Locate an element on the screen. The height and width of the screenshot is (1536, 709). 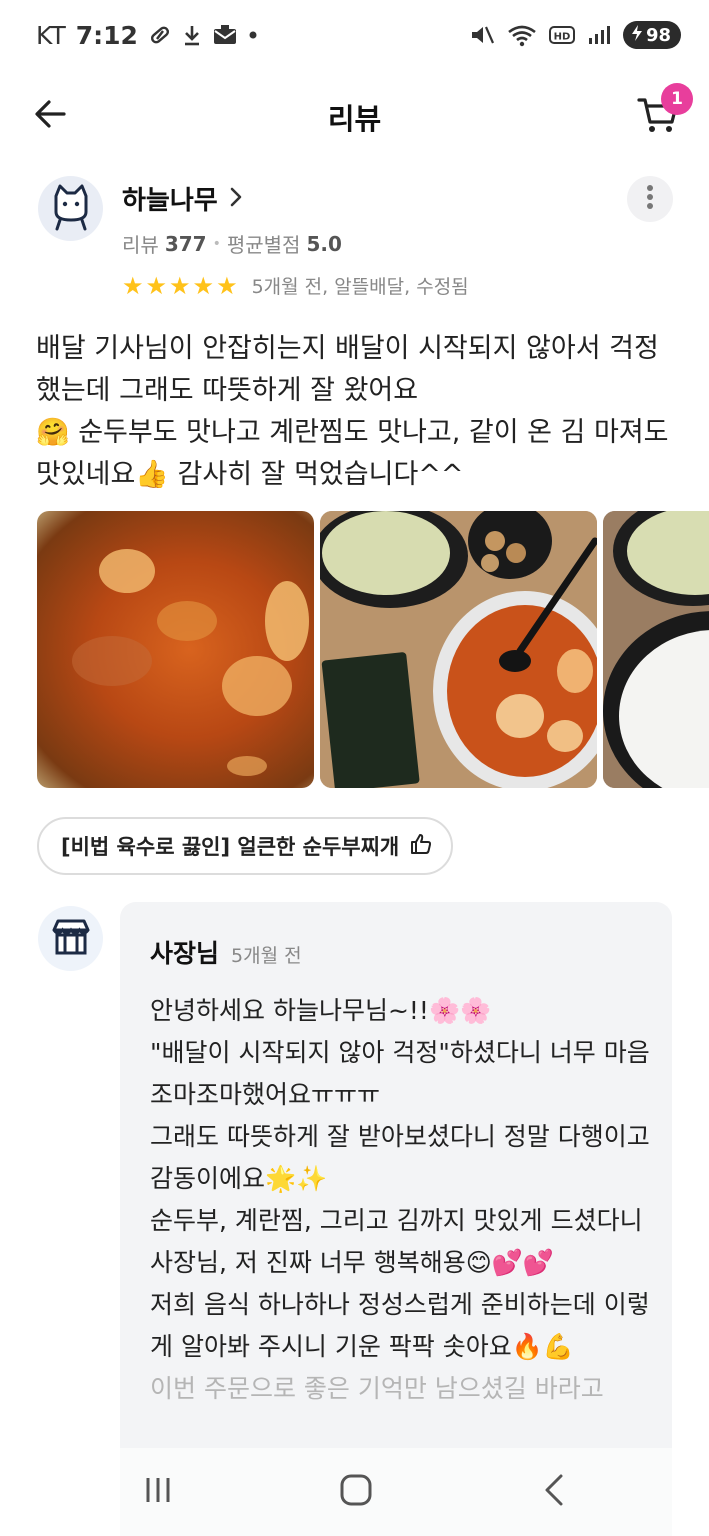
signal-icon is located at coordinates (599, 35).